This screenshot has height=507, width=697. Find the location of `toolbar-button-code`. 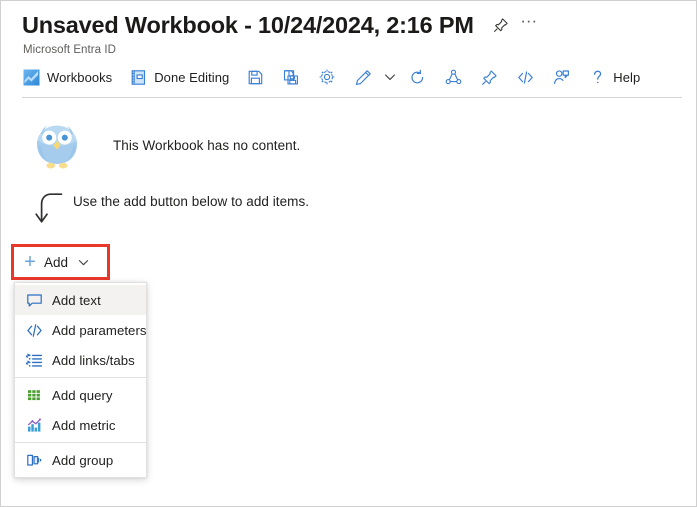

toolbar-button-code is located at coordinates (525, 77).